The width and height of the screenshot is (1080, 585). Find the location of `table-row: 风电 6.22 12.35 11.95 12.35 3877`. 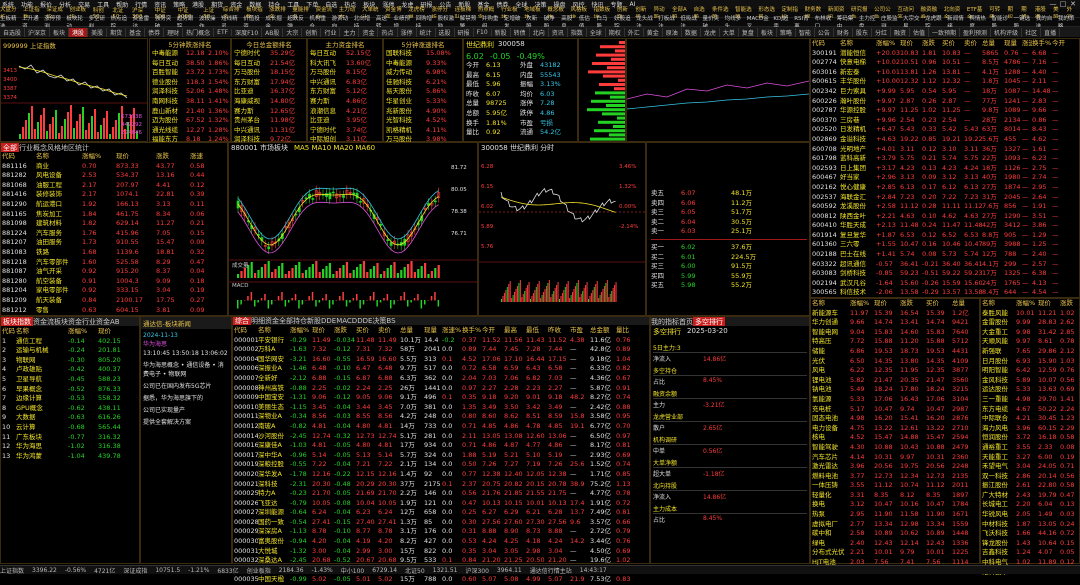

table-row: 风电 6.22 12.35 11.95 12.35 3877 is located at coordinates (896, 371).